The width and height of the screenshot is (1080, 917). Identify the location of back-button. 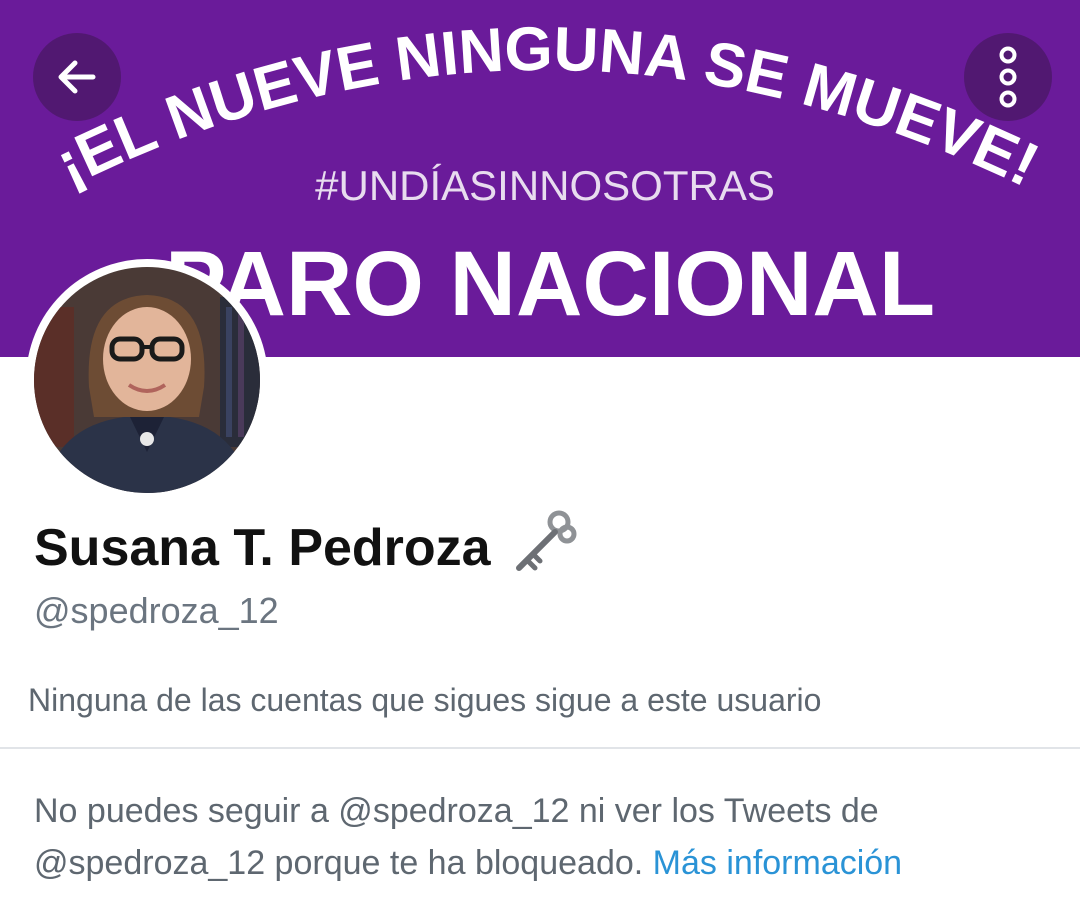
(77, 77).